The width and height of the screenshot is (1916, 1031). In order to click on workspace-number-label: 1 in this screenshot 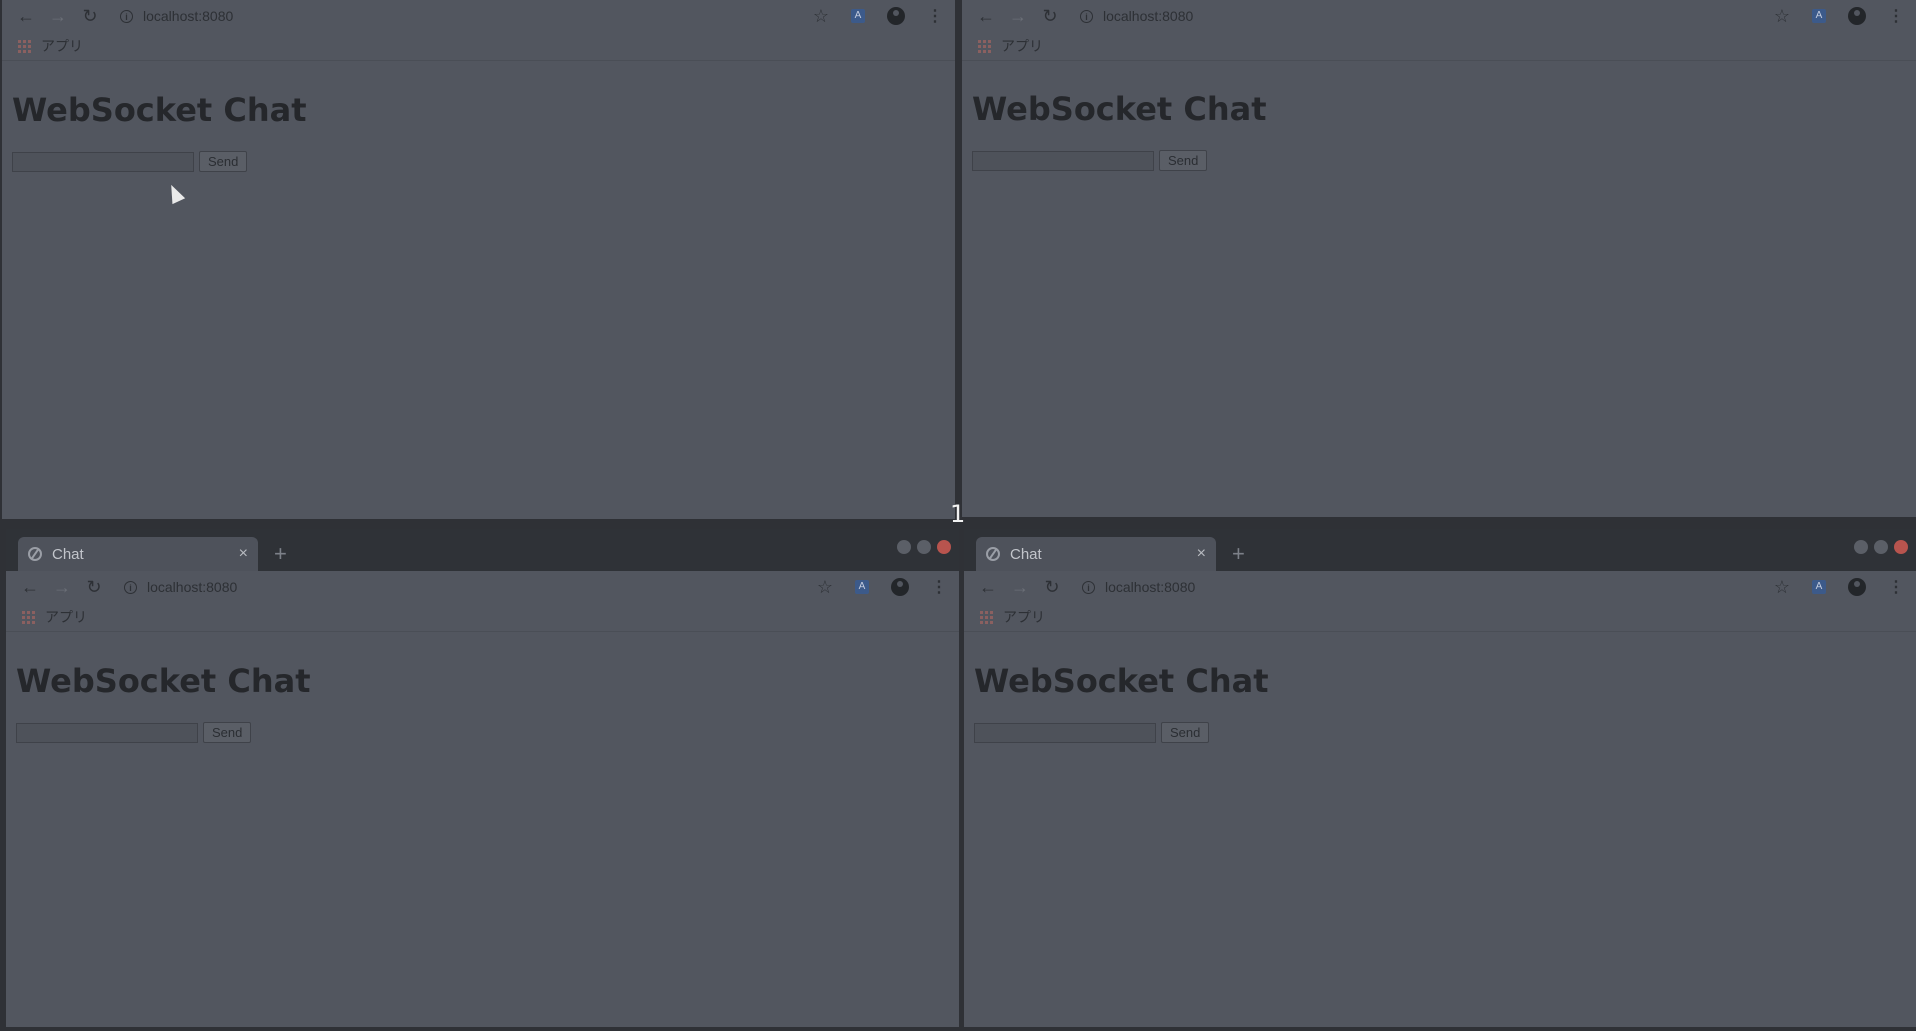, I will do `click(958, 514)`.